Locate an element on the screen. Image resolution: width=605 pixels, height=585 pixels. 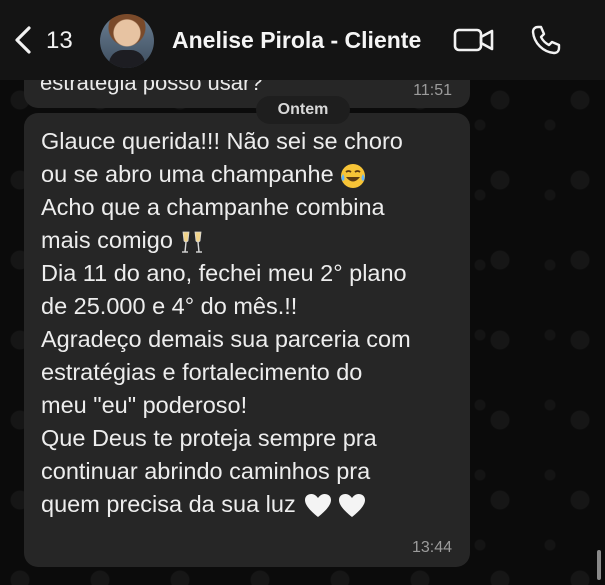
message-time: 13:44 is located at coordinates (431, 547).